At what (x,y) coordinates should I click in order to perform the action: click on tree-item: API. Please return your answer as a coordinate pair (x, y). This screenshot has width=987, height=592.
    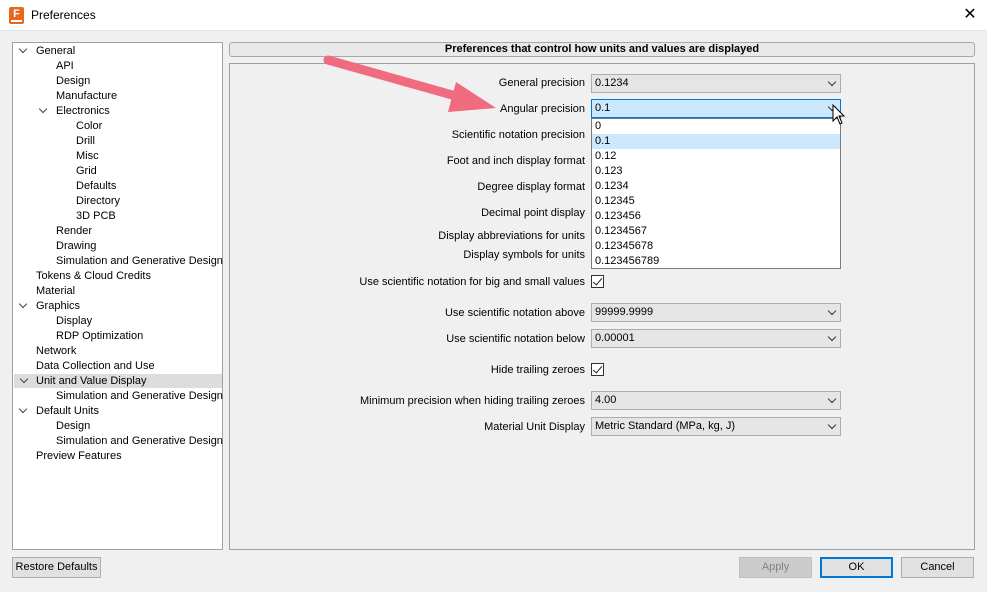
    Looking at the image, I should click on (65, 66).